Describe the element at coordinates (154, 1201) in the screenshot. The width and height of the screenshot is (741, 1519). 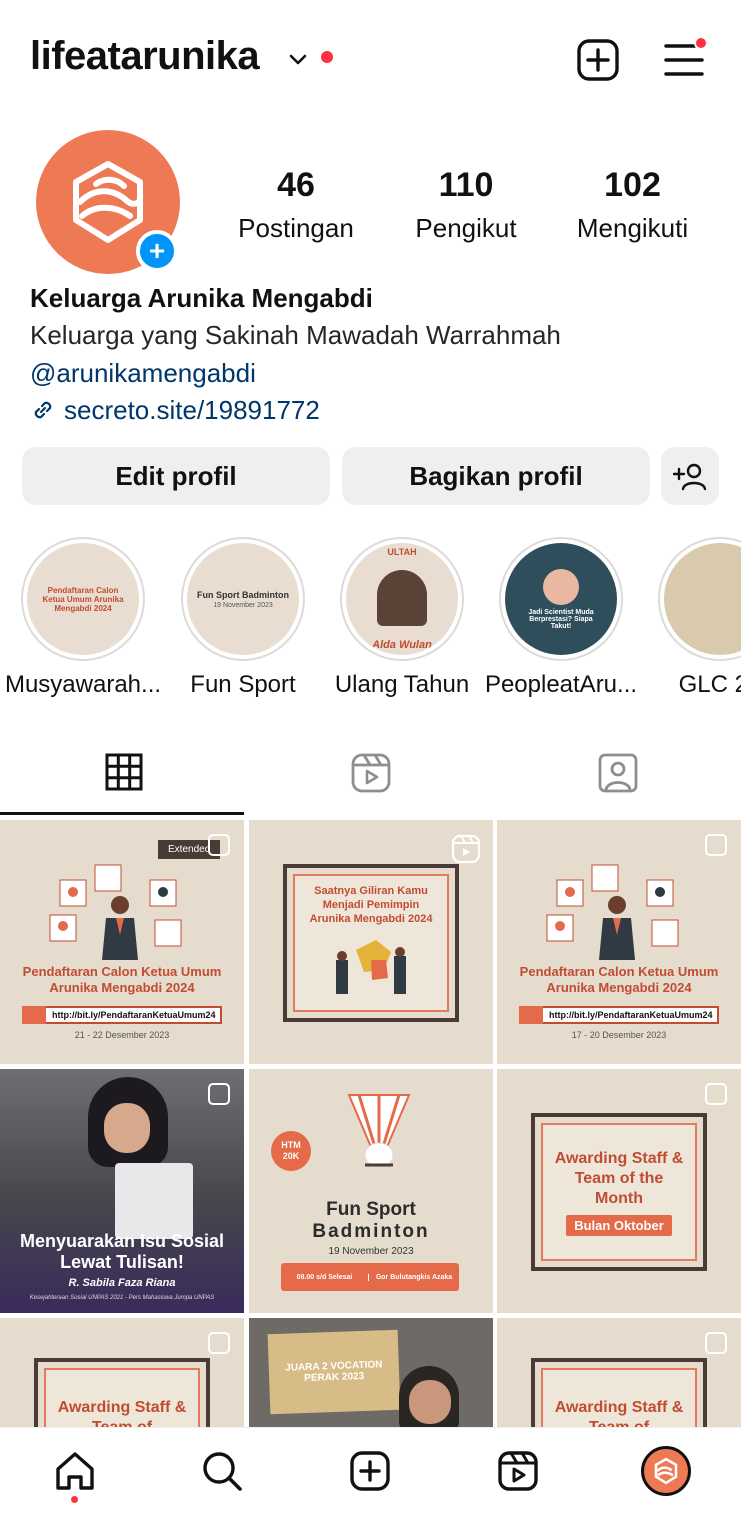
I see `paper-prop` at that location.